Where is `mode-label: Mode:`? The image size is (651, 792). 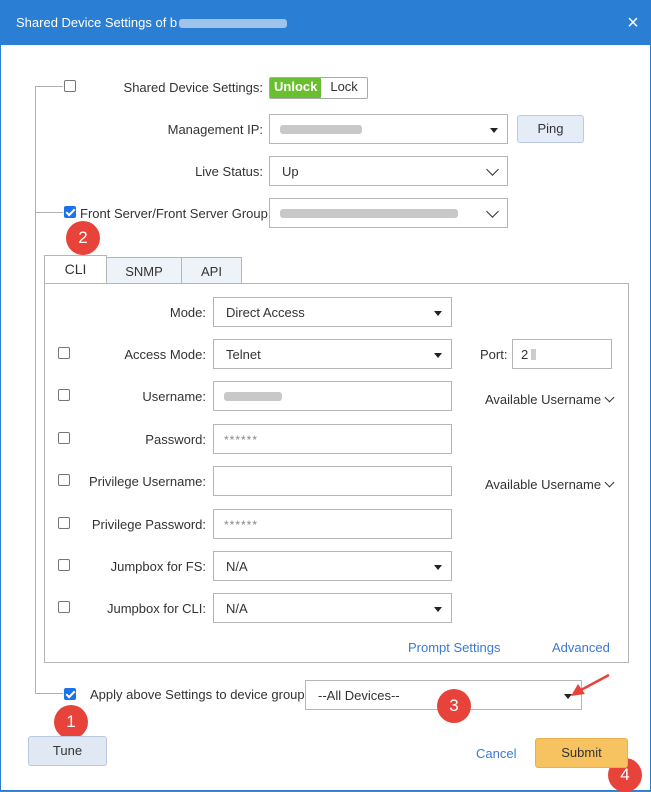
mode-label: Mode: is located at coordinates (187, 312).